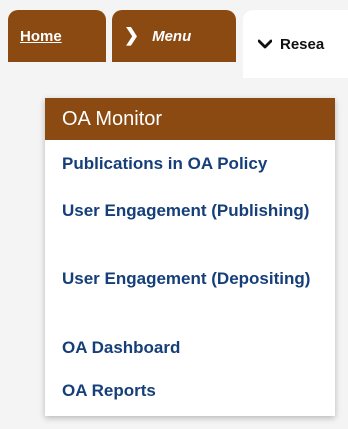  I want to click on menu-header: OA Monitor, so click(190, 119).